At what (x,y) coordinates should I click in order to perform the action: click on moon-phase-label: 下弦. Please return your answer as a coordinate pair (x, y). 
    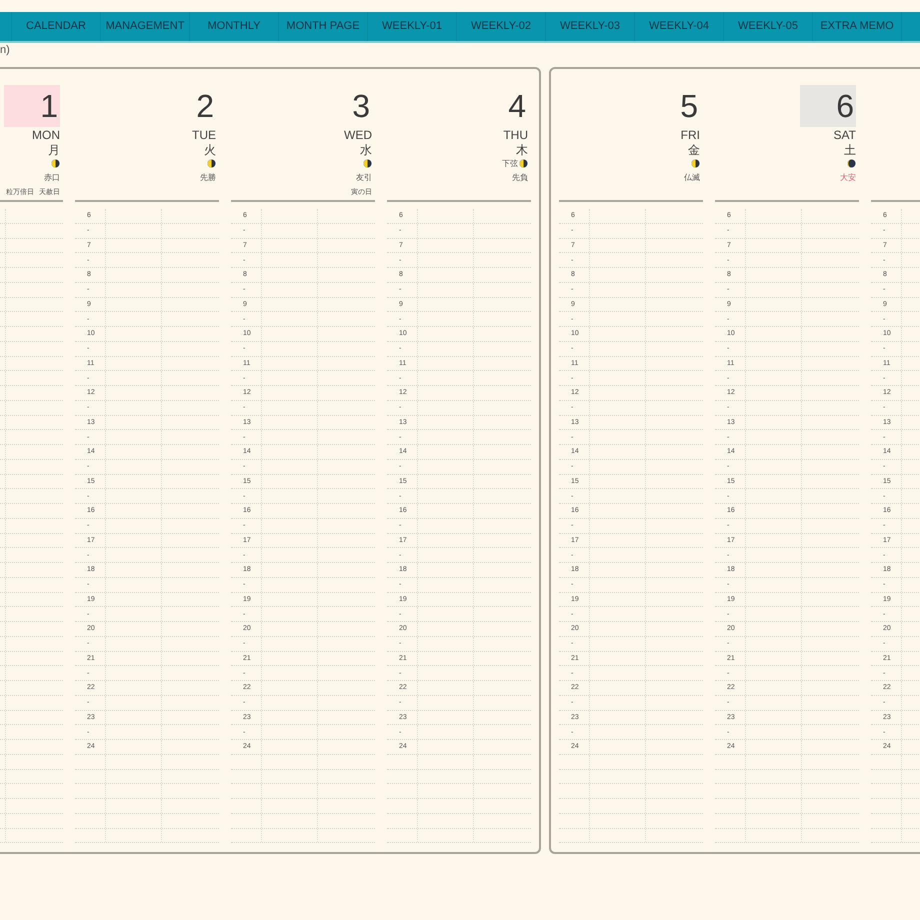
    Looking at the image, I should click on (510, 164).